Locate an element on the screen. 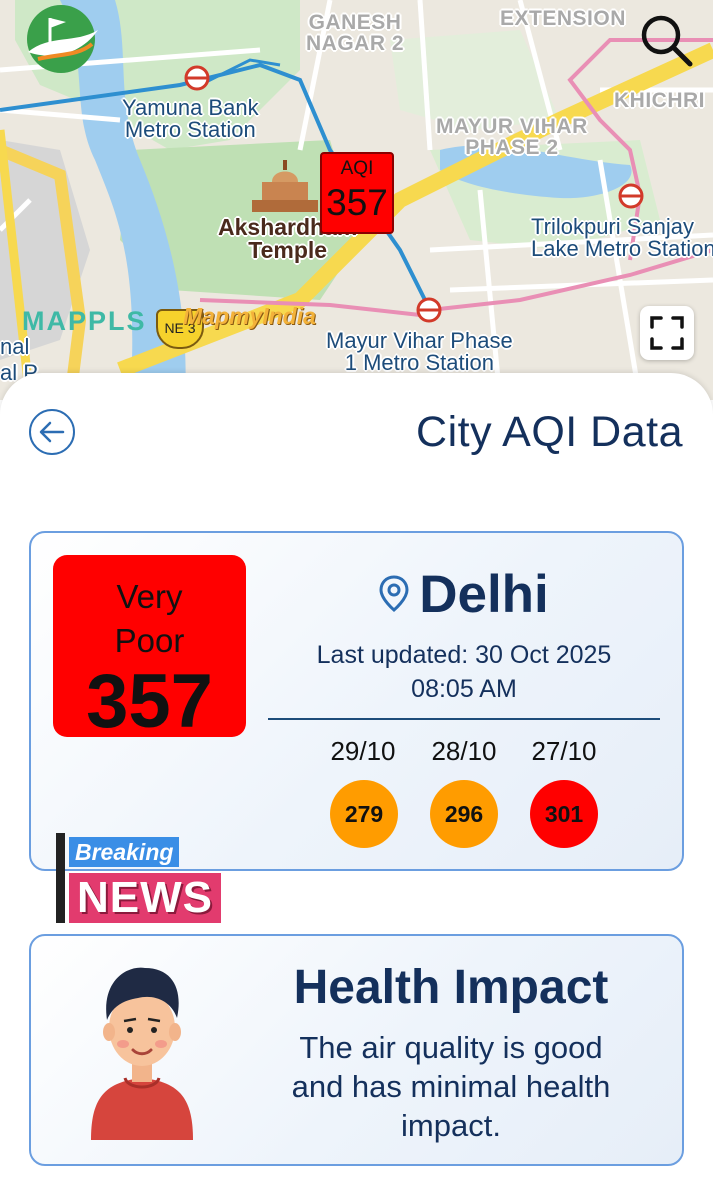 Image resolution: width=713 pixels, height=1200 pixels. history-aqi-badge: 301 is located at coordinates (564, 814).